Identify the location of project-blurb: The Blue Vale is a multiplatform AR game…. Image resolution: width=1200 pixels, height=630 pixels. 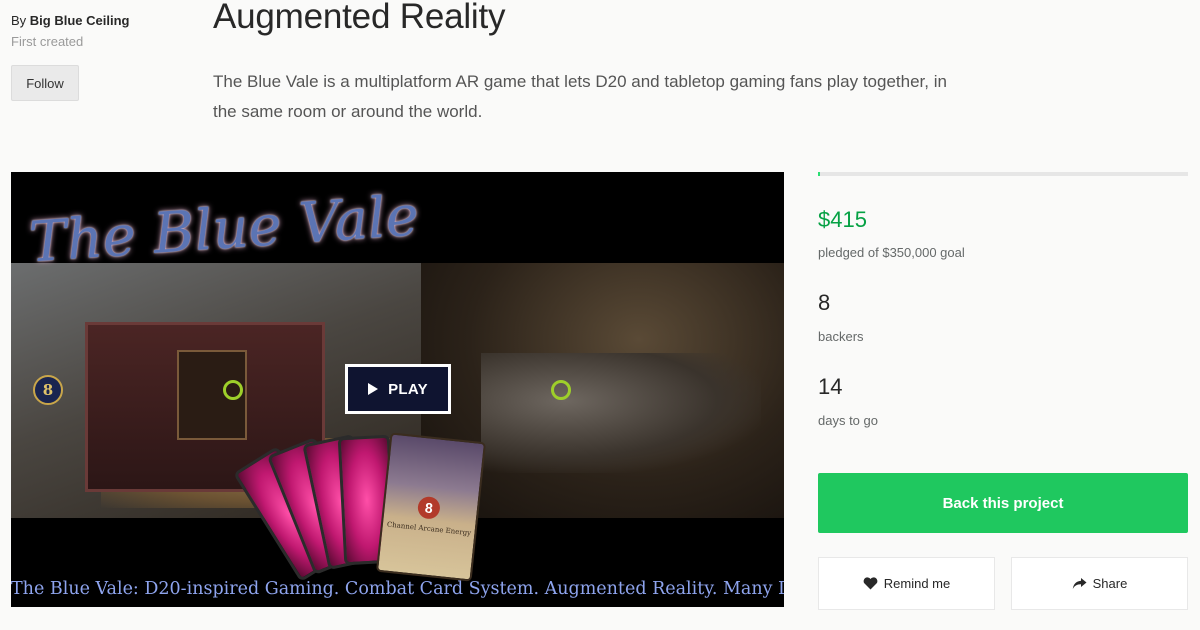
(580, 96).